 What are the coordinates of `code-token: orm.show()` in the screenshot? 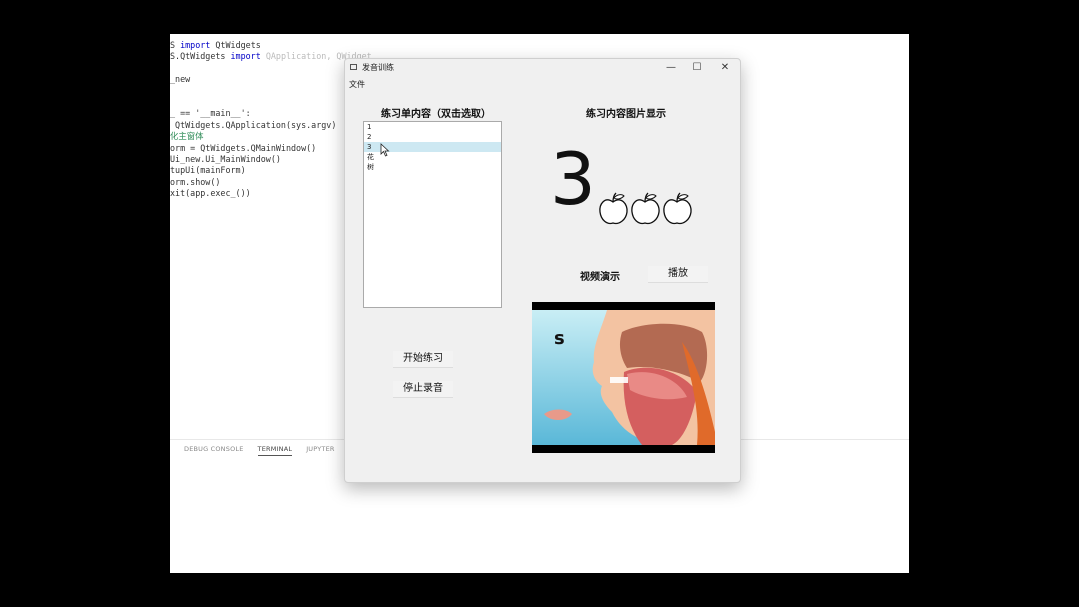 It's located at (195, 181).